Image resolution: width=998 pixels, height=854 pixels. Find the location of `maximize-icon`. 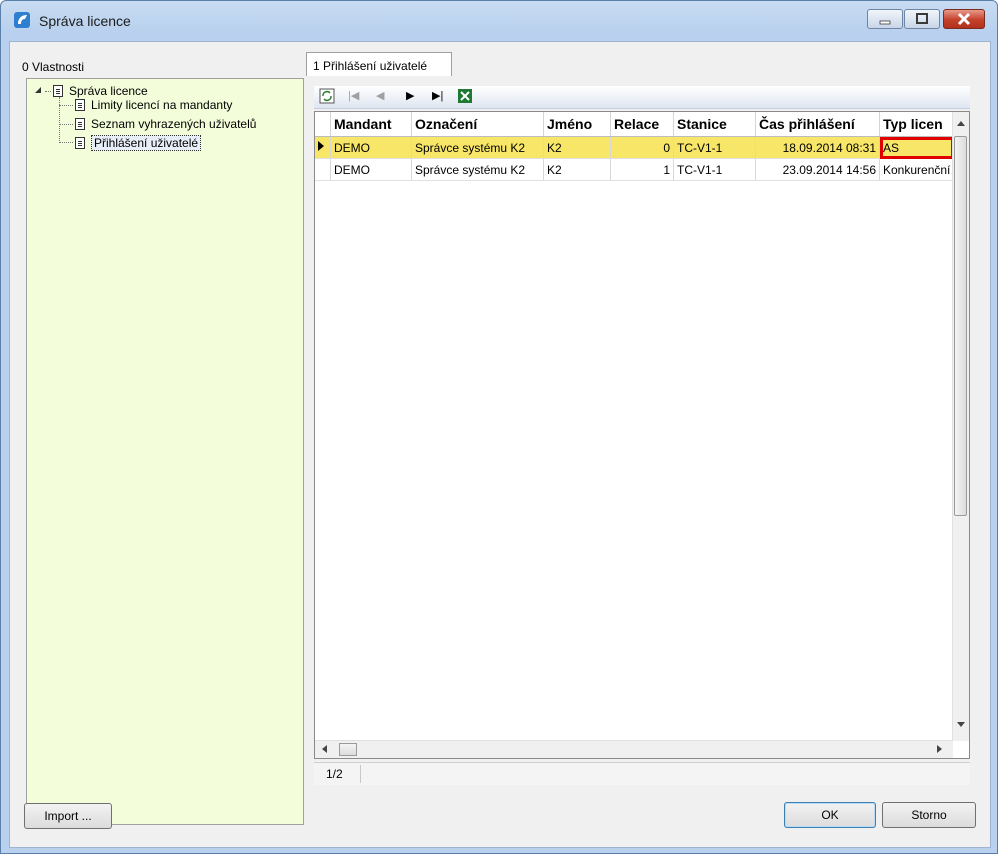

maximize-icon is located at coordinates (922, 18).